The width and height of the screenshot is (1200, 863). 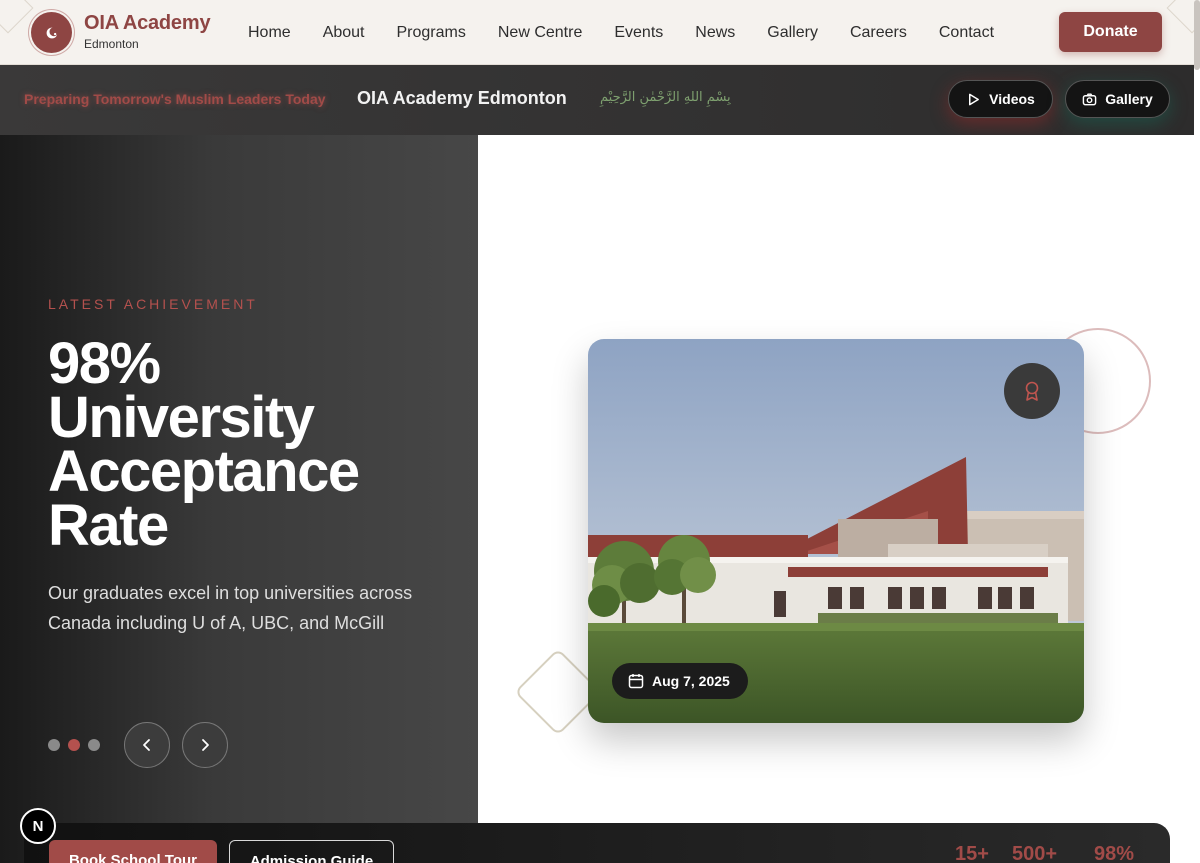 What do you see at coordinates (153, 304) in the screenshot?
I see `hero-eyebrow: LATEST ACHIEVEMENT` at bounding box center [153, 304].